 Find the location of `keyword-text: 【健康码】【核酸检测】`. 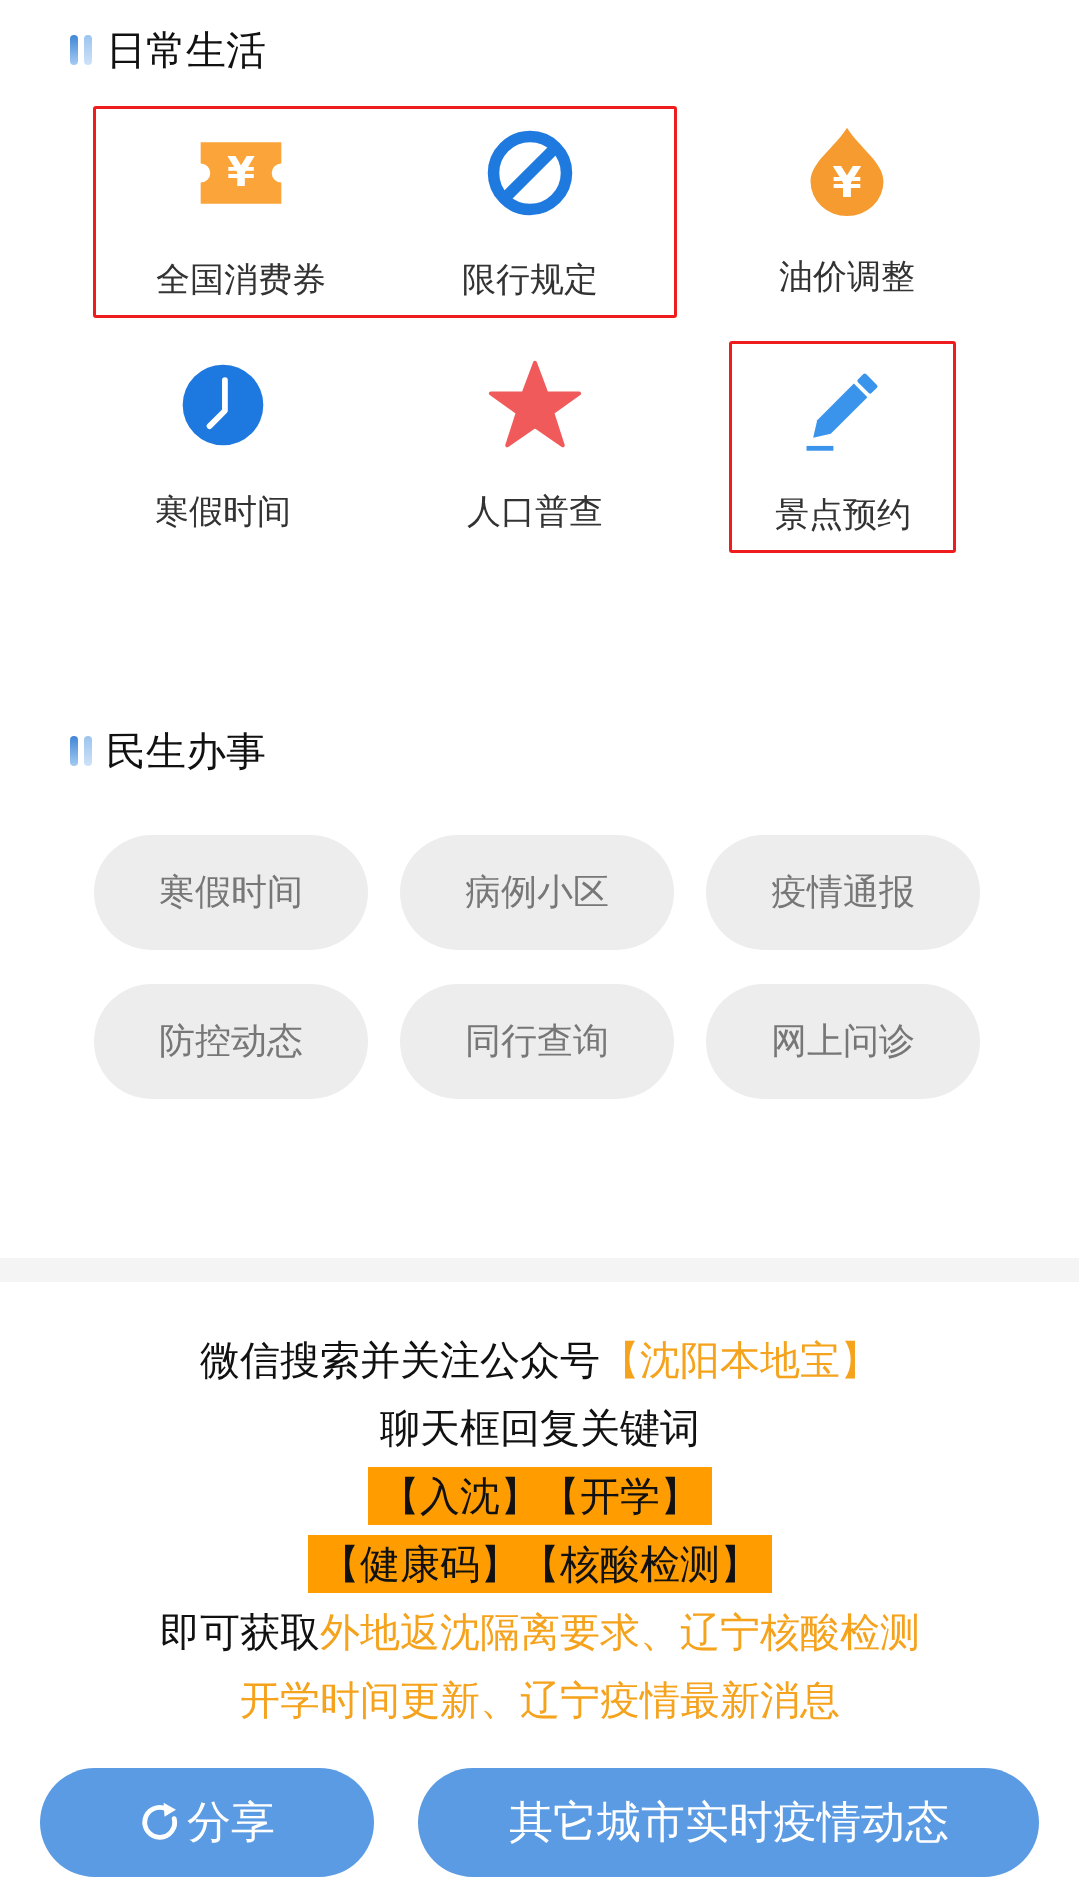

keyword-text: 【健康码】【核酸检测】 is located at coordinates (539, 1564).